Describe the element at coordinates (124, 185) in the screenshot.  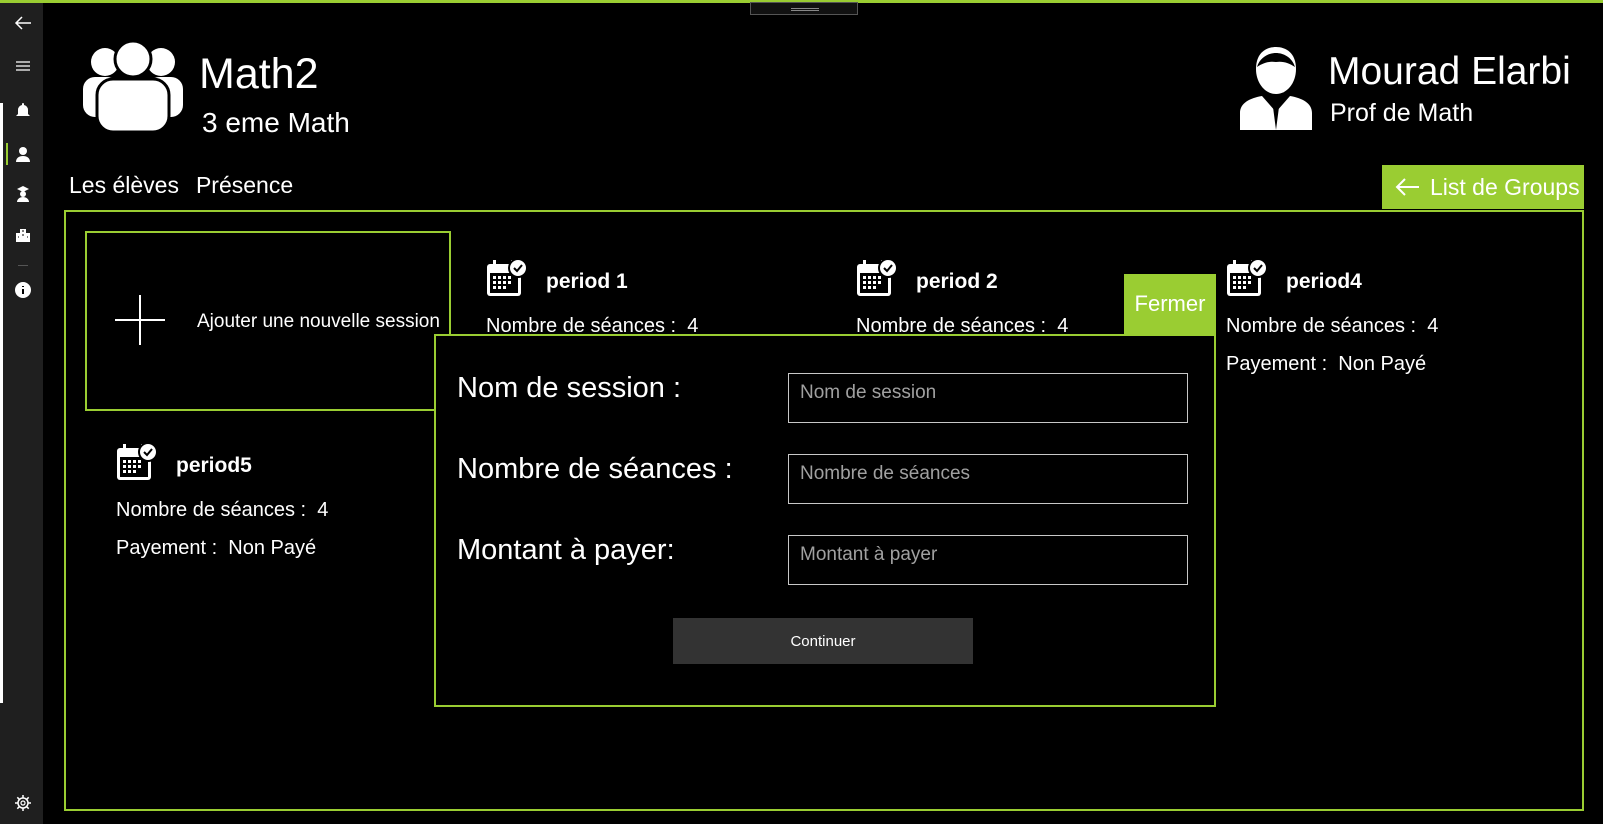
I see `tab-students: Les élèves` at that location.